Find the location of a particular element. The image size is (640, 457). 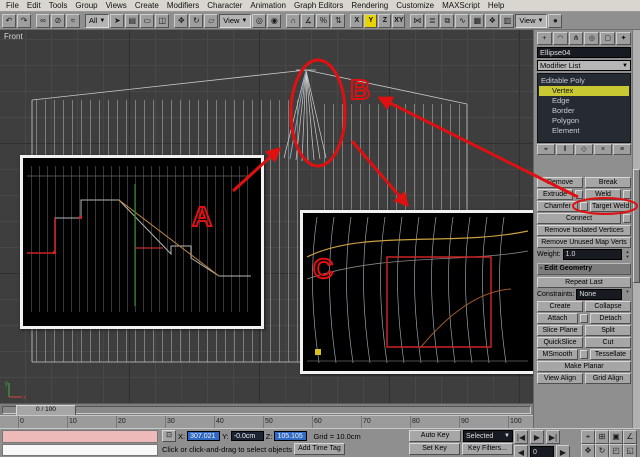

unlink-selection-icon: ⊘ is located at coordinates (58, 20).